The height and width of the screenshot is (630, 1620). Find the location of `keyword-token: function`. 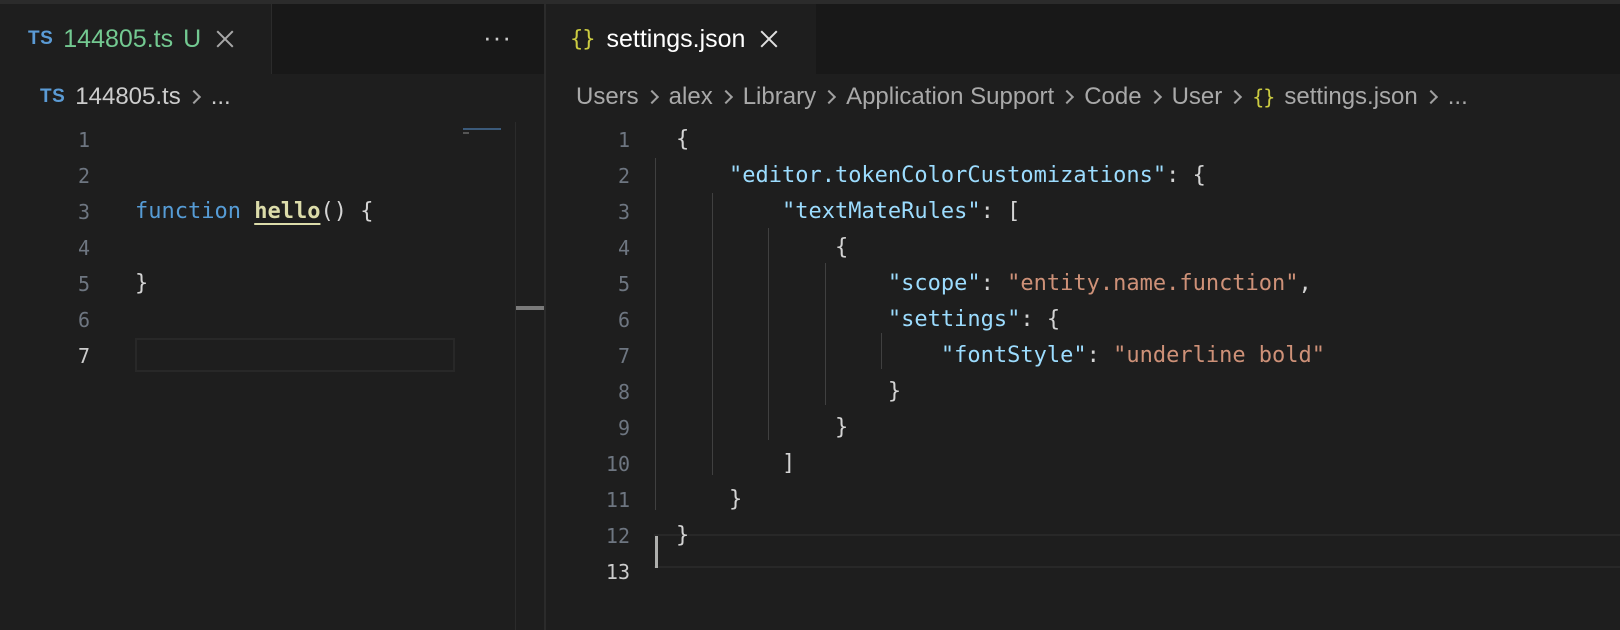

keyword-token: function is located at coordinates (188, 211).